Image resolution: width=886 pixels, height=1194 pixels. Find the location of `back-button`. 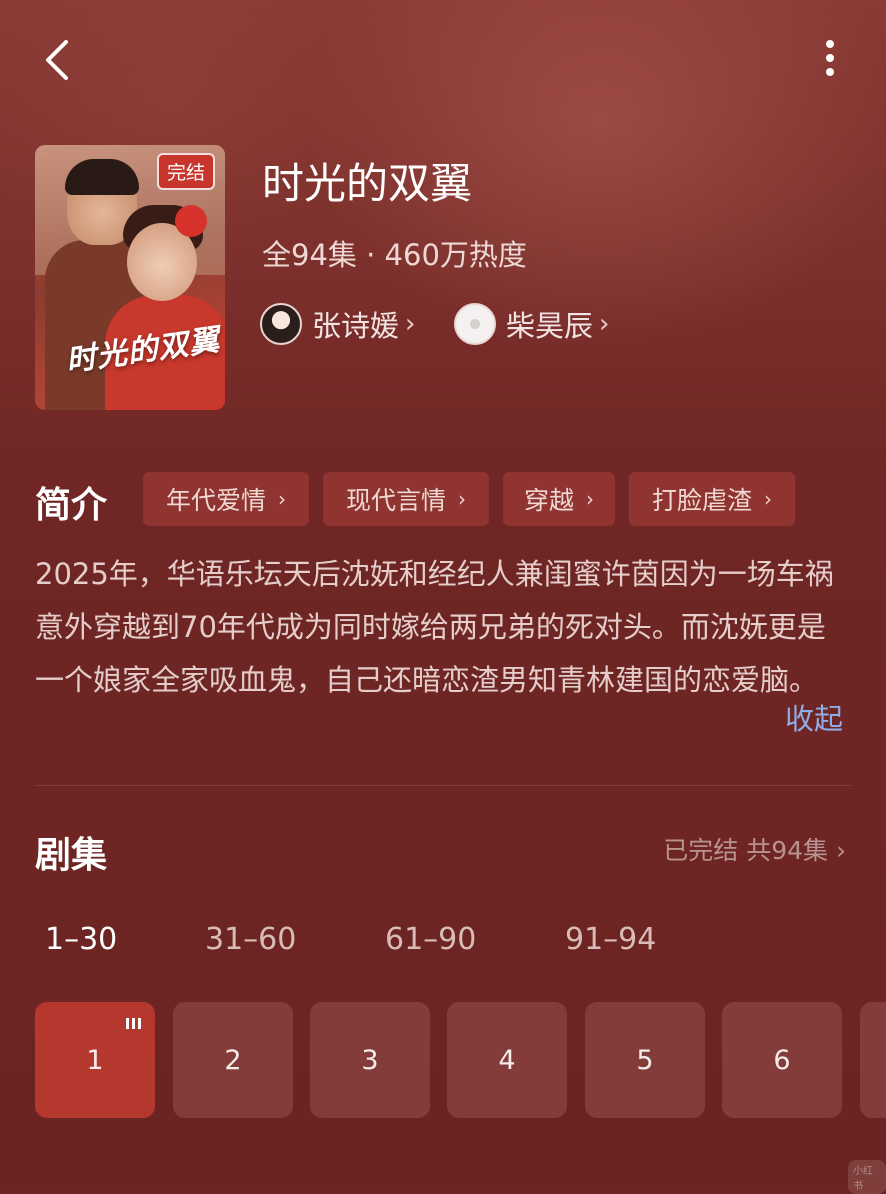

back-button is located at coordinates (60, 60).